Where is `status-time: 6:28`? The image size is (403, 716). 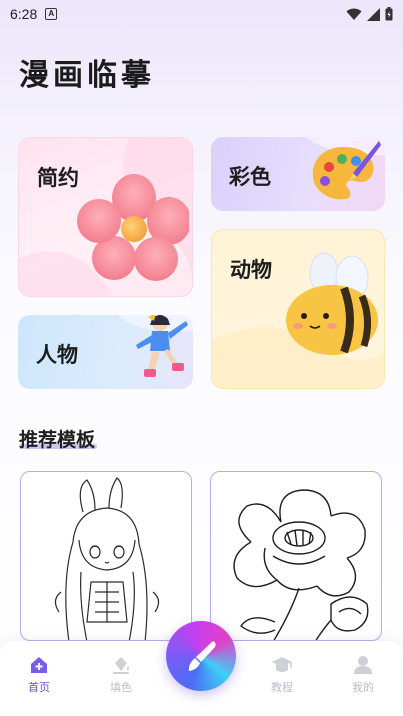 status-time: 6:28 is located at coordinates (24, 14).